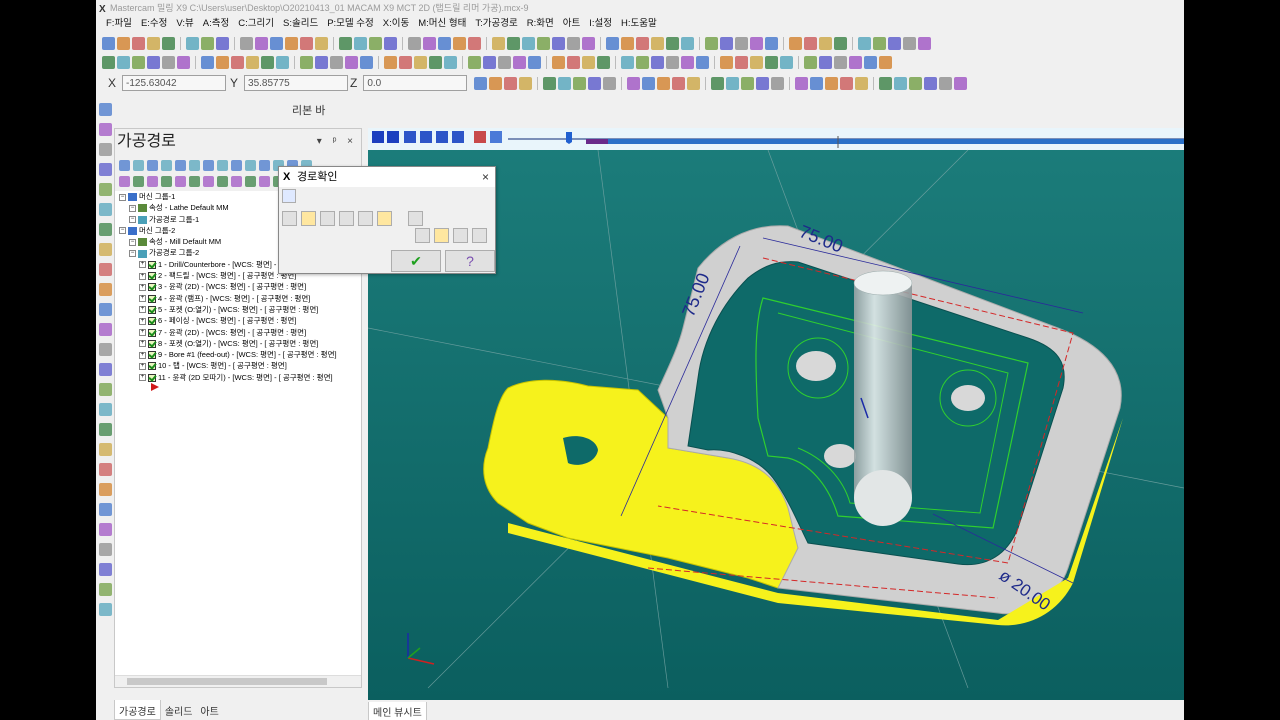 The image size is (1280, 720). What do you see at coordinates (485, 177) in the screenshot?
I see `dialog-close-button: ×` at bounding box center [485, 177].